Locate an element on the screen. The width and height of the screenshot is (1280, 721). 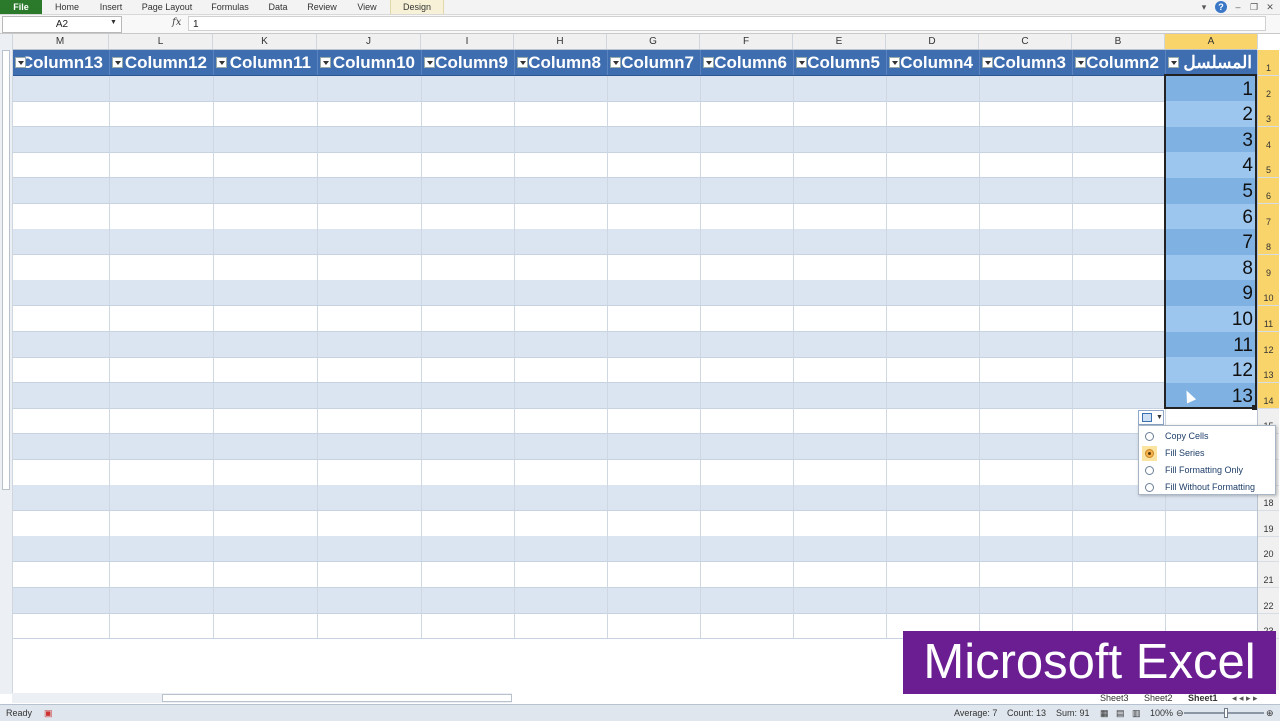
tab-formulas: Formulas is located at coordinates (230, 7).